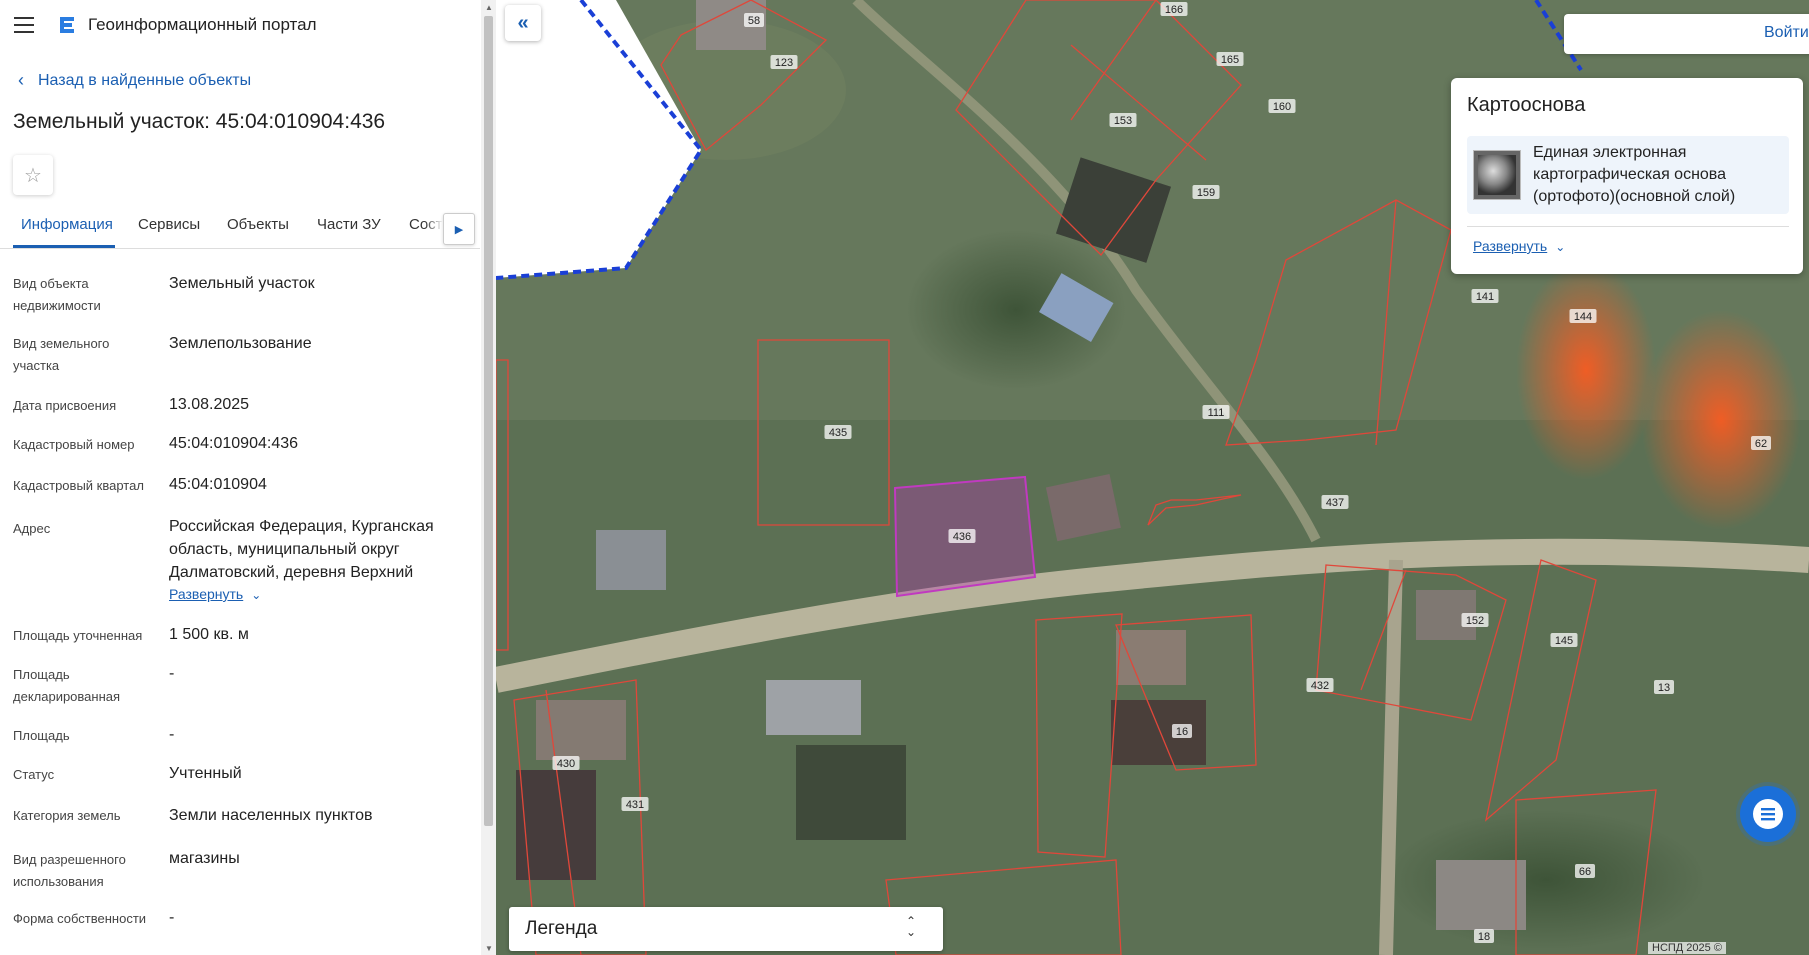 The height and width of the screenshot is (955, 1809). What do you see at coordinates (1761, 444) in the screenshot?
I see `parcel-number-label: 62` at bounding box center [1761, 444].